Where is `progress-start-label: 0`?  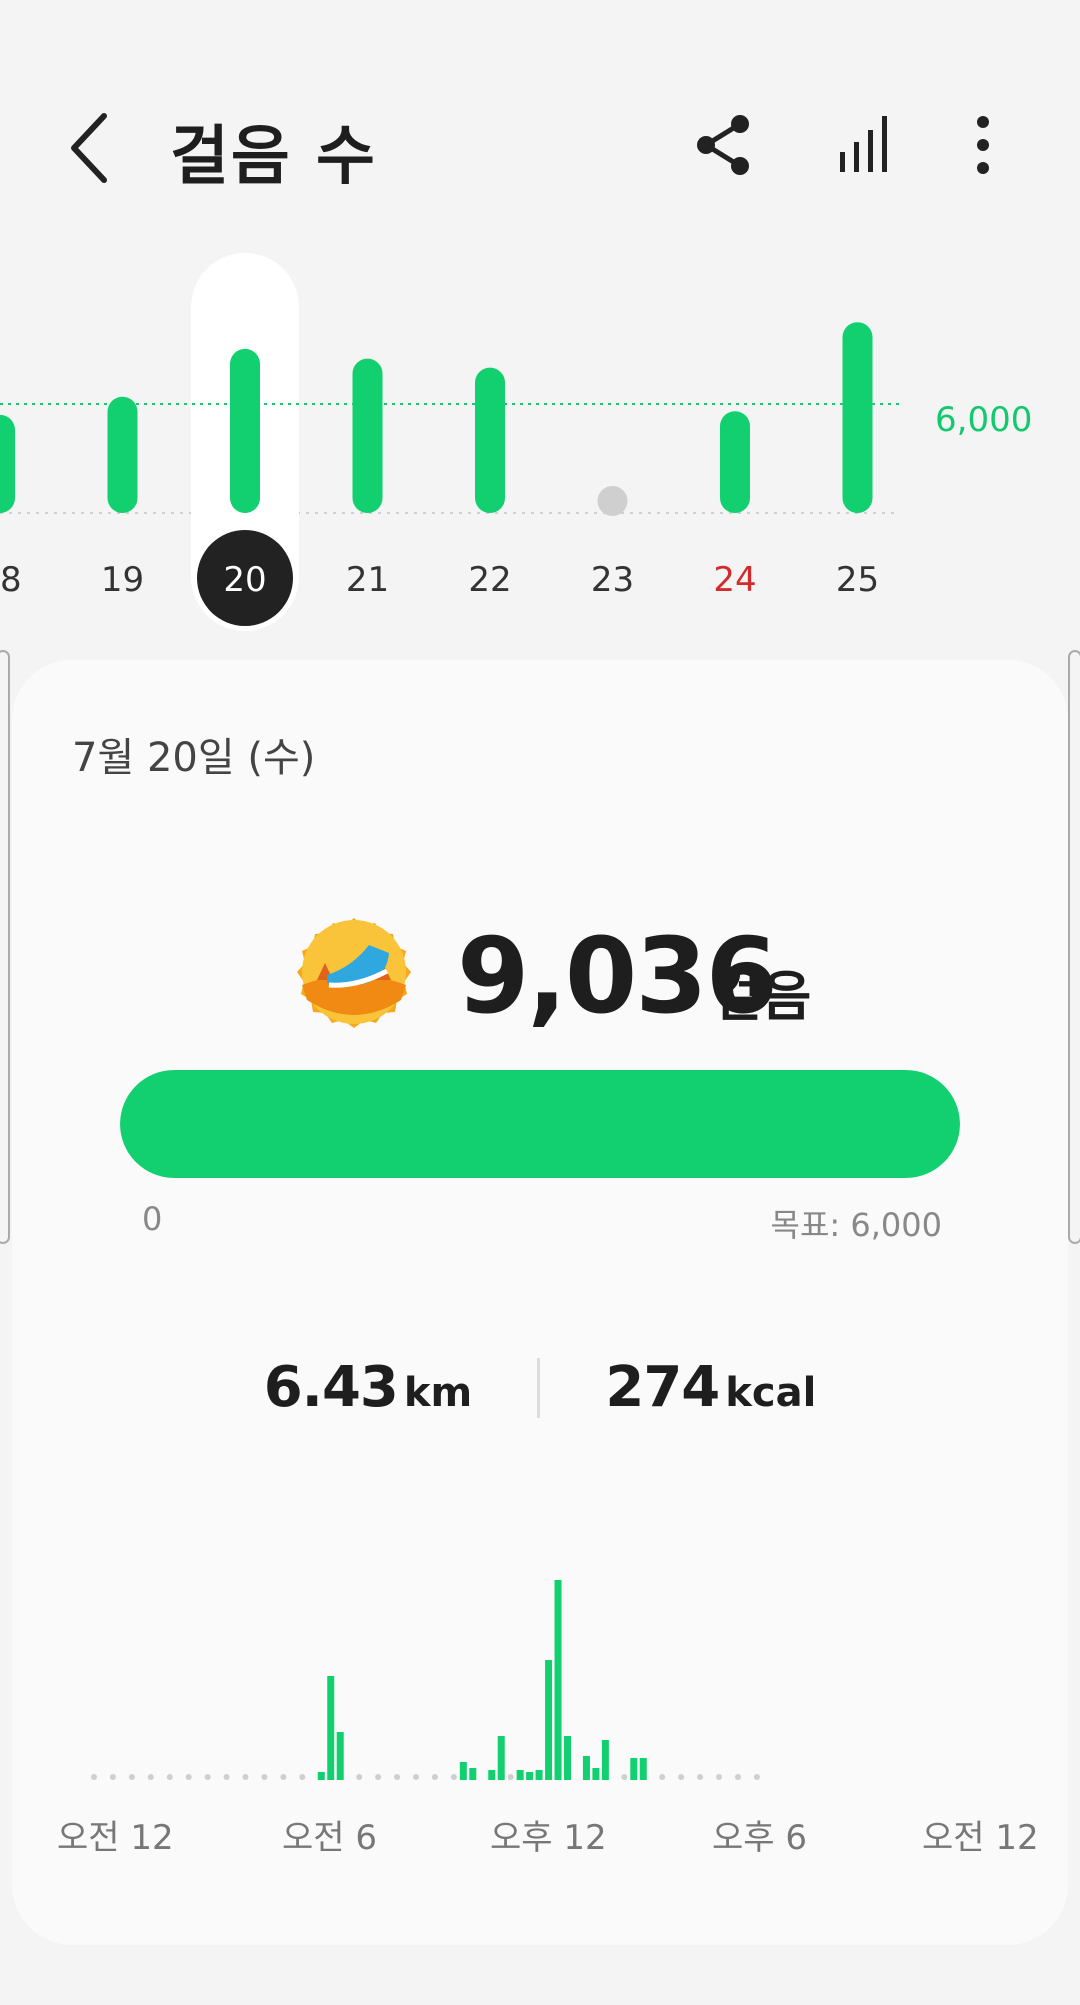
progress-start-label: 0 is located at coordinates (152, 1219).